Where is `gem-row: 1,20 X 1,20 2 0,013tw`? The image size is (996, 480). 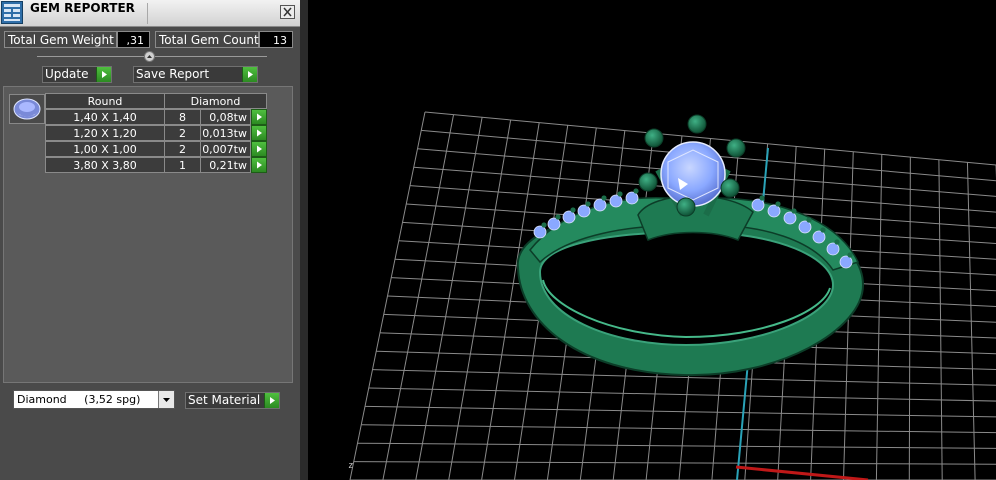
gem-row: 1,20 X 1,20 2 0,013tw is located at coordinates (156, 133).